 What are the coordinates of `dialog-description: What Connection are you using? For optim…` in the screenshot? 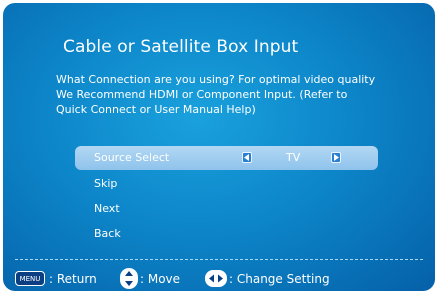 It's located at (228, 94).